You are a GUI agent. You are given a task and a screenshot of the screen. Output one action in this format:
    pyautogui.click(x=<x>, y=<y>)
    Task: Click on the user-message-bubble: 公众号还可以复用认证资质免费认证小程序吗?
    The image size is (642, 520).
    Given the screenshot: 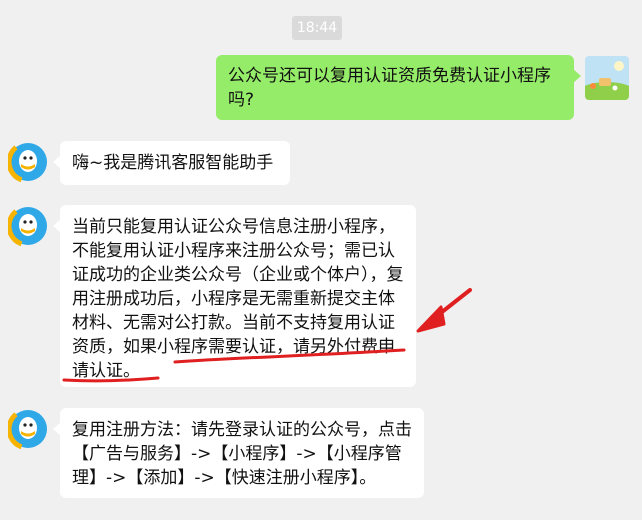 What is the action you would take?
    pyautogui.click(x=398, y=87)
    